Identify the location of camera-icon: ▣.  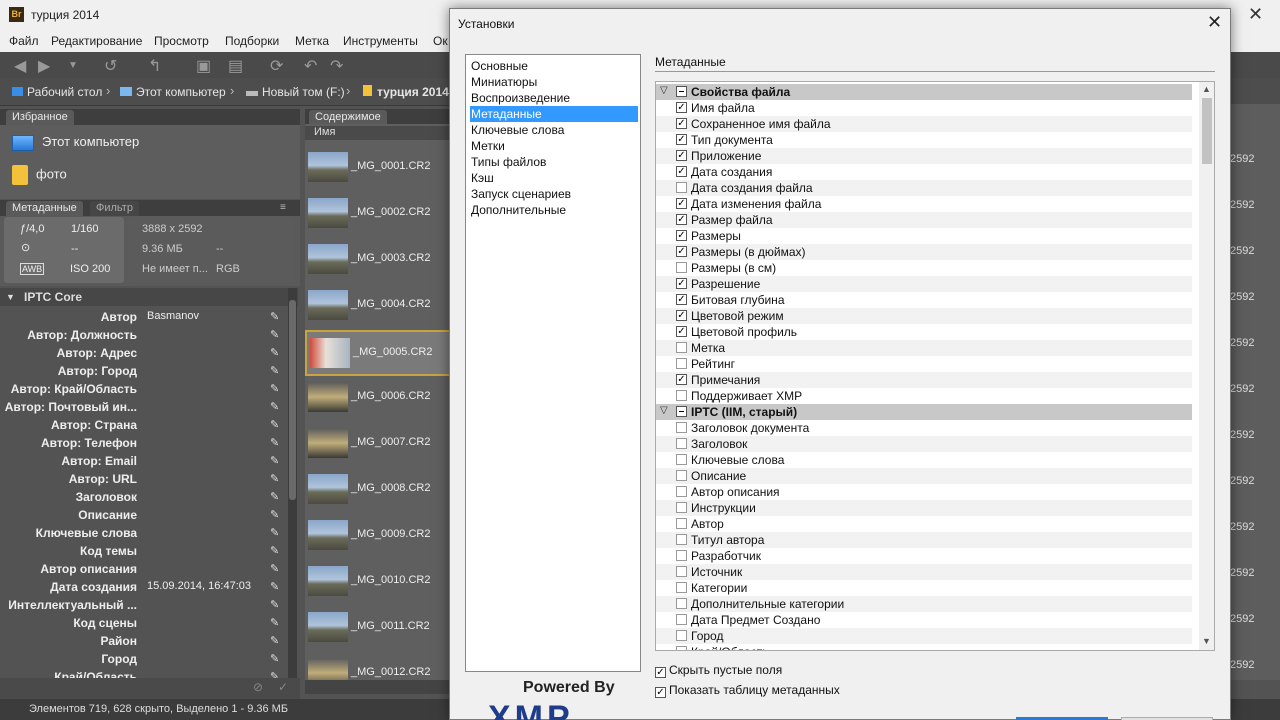
(203, 66).